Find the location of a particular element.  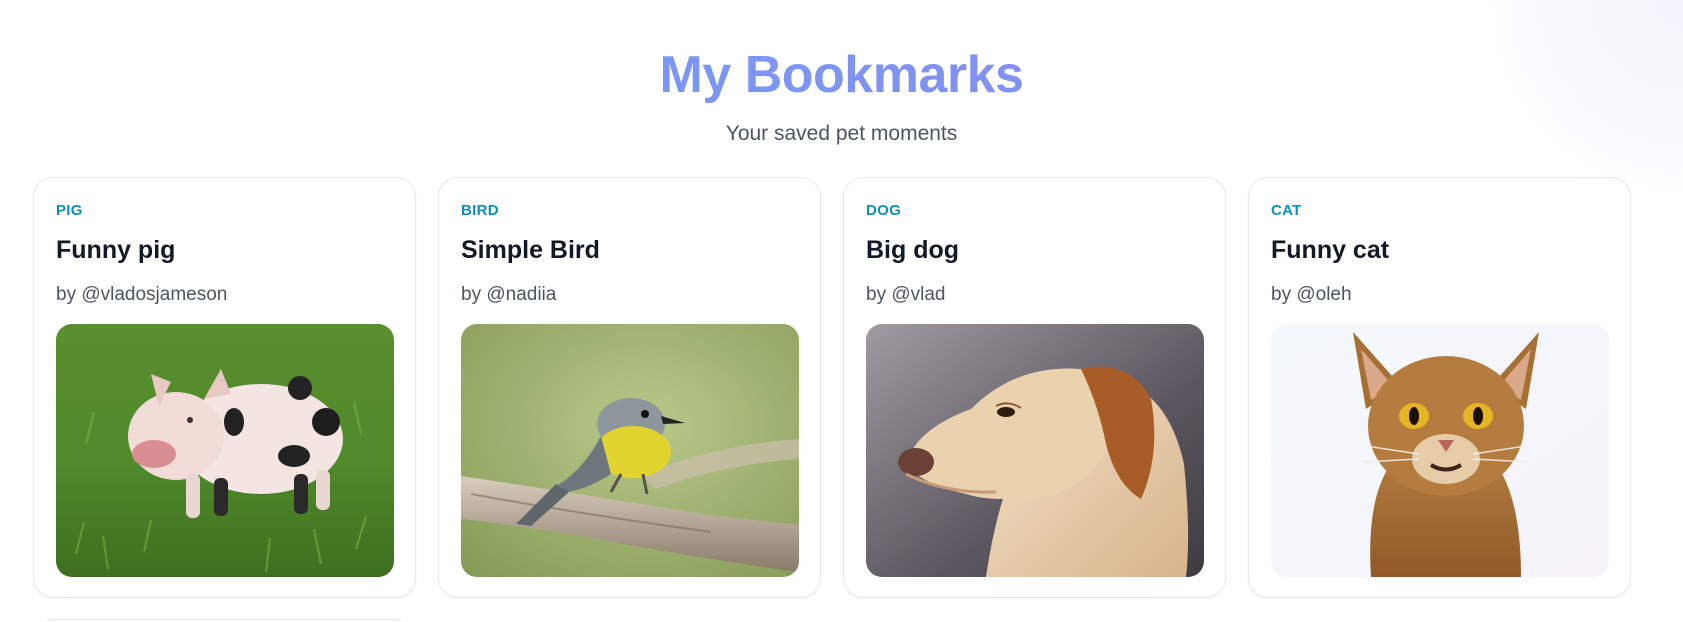

card-category: BIRD is located at coordinates (480, 210).